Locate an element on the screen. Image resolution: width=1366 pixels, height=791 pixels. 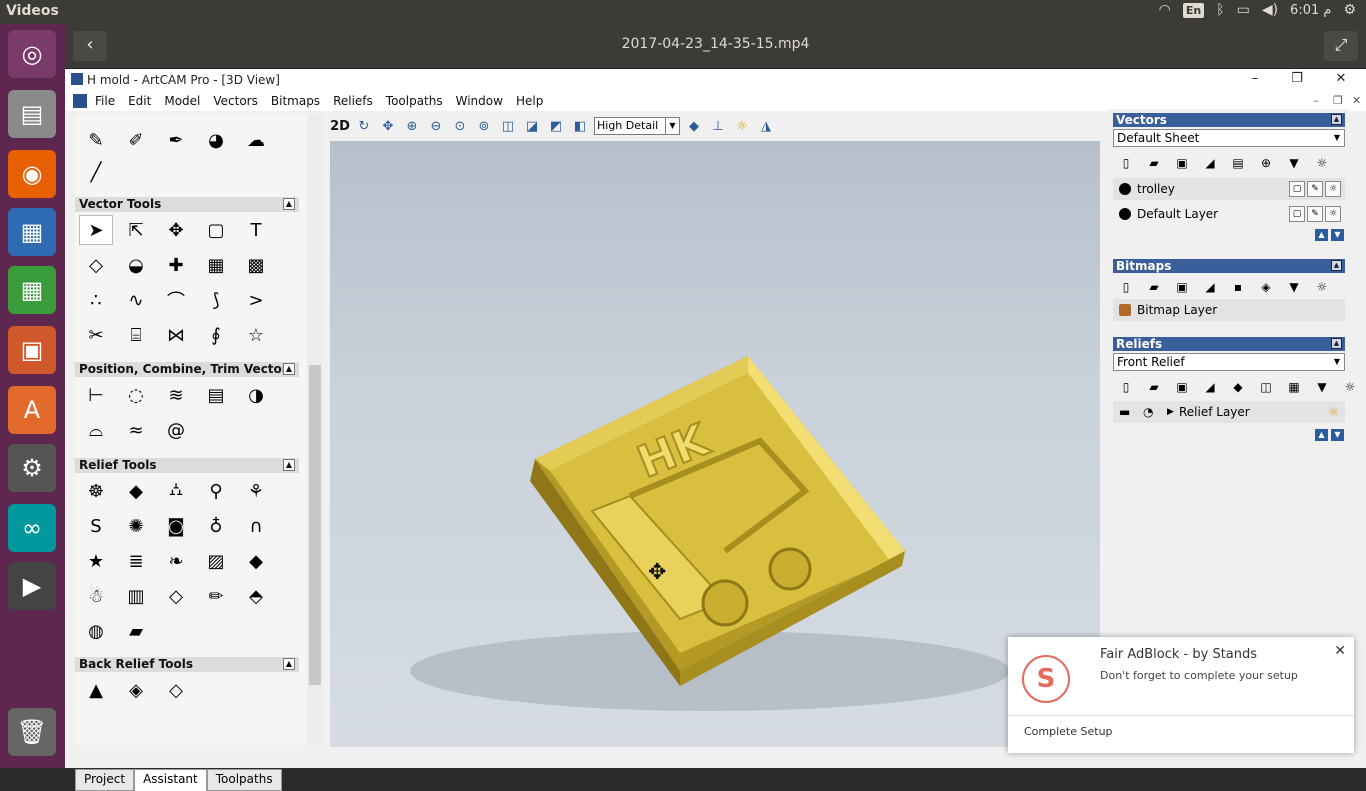
spiral-icon: @ is located at coordinates (176, 430).